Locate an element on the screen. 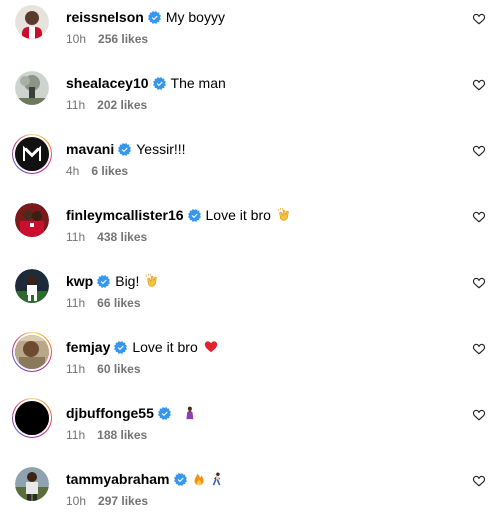 The image size is (496, 528). red-heart-emoji is located at coordinates (211, 347).